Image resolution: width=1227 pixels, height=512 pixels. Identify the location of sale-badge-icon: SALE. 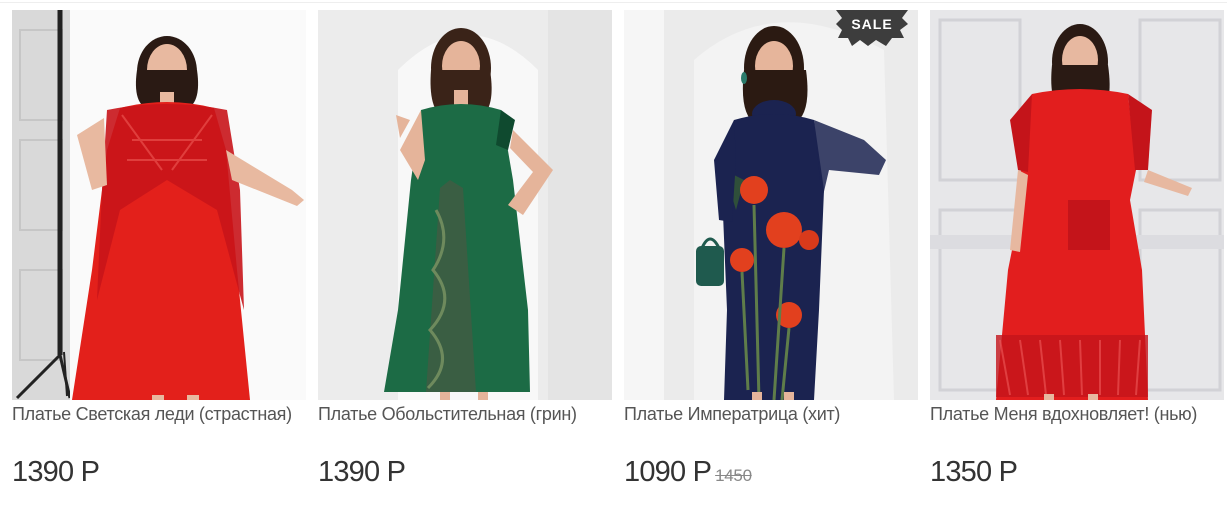
(872, 28).